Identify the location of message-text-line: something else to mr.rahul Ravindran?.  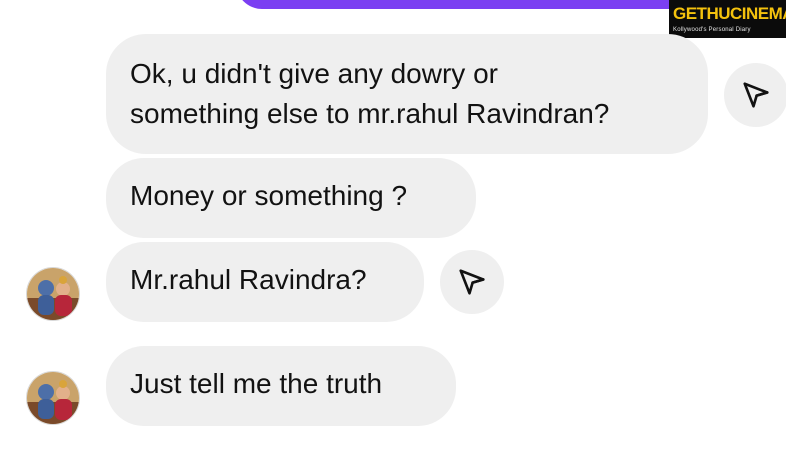
(370, 113).